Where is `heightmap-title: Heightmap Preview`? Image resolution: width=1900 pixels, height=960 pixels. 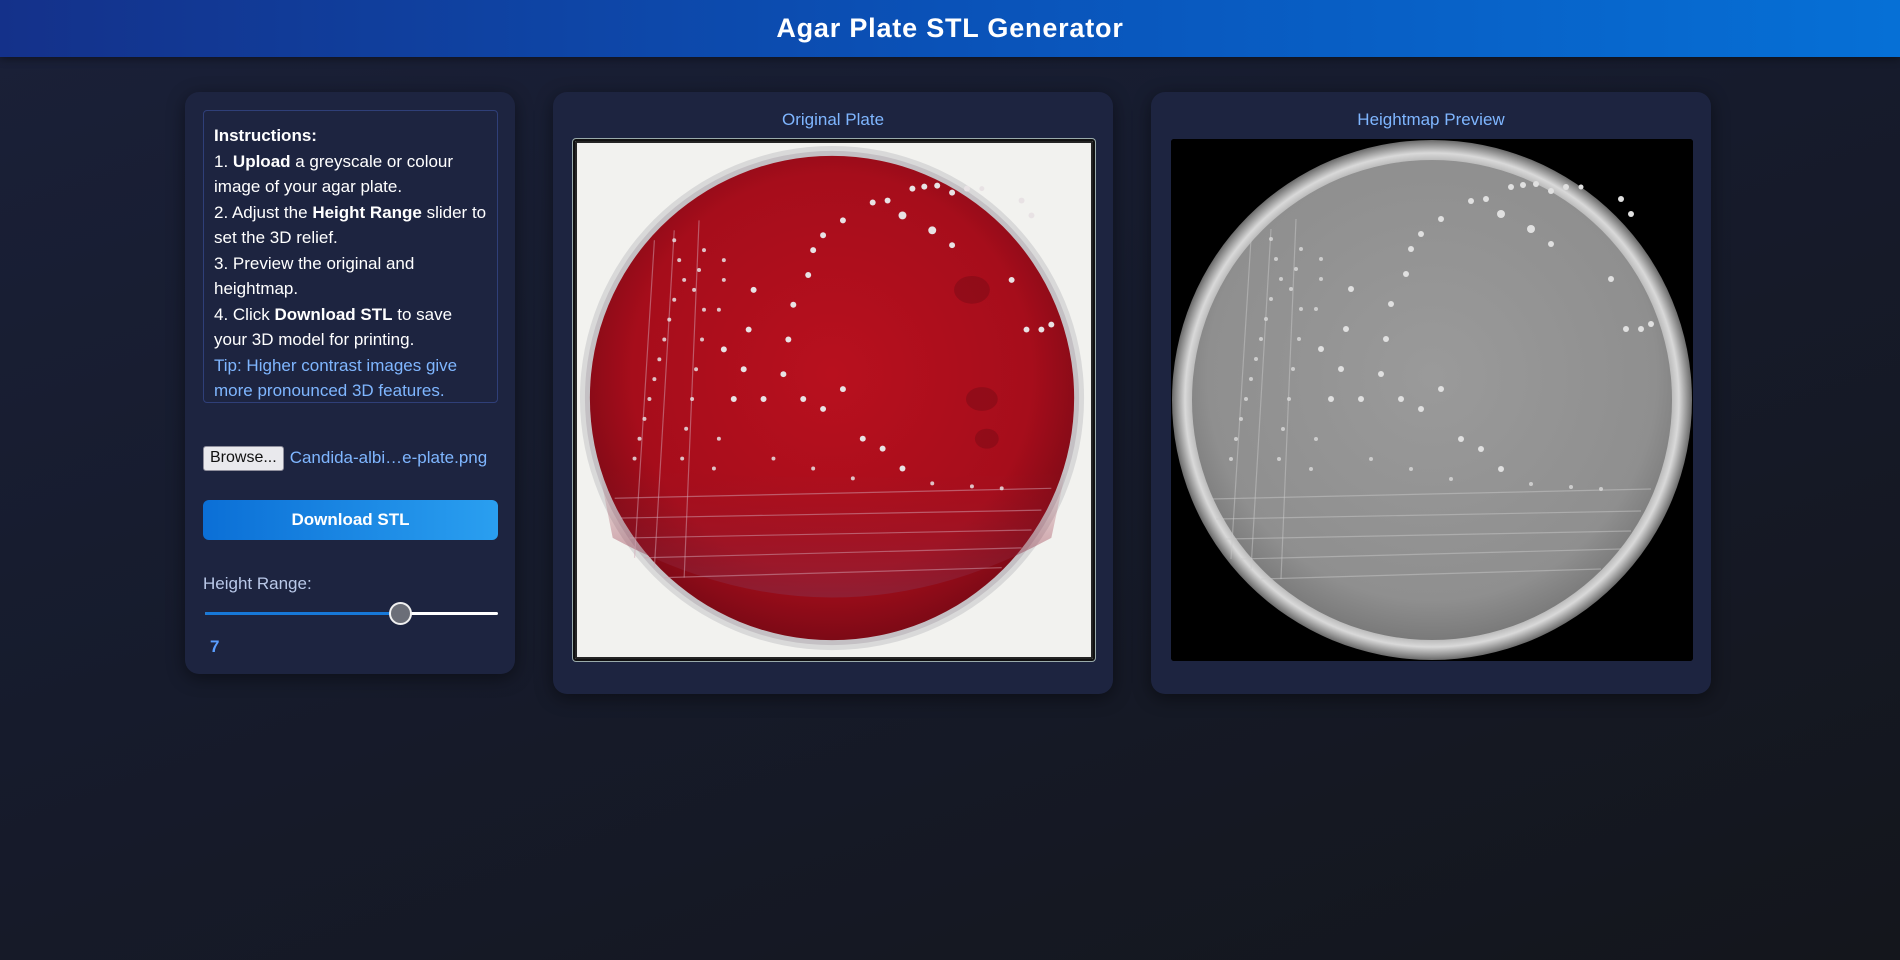
heightmap-title: Heightmap Preview is located at coordinates (1431, 119).